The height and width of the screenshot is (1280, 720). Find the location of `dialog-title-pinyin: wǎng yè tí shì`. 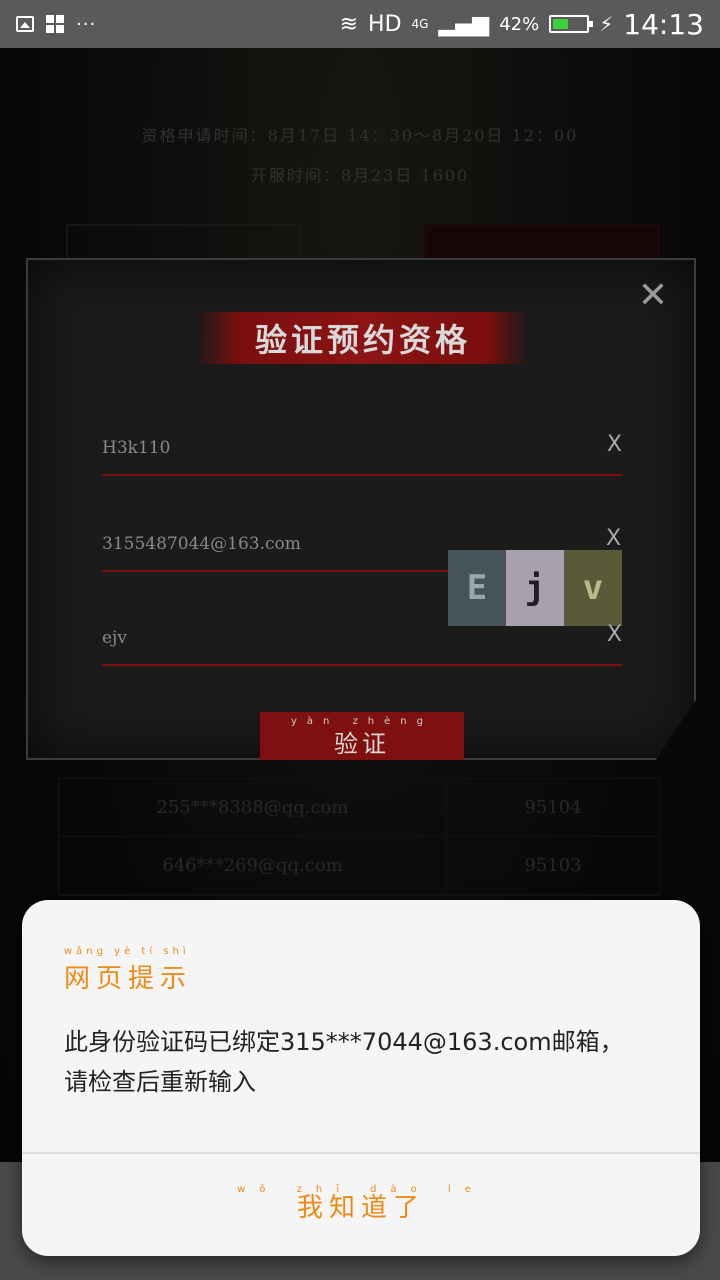

dialog-title-pinyin: wǎng yè tí shì is located at coordinates (127, 951).